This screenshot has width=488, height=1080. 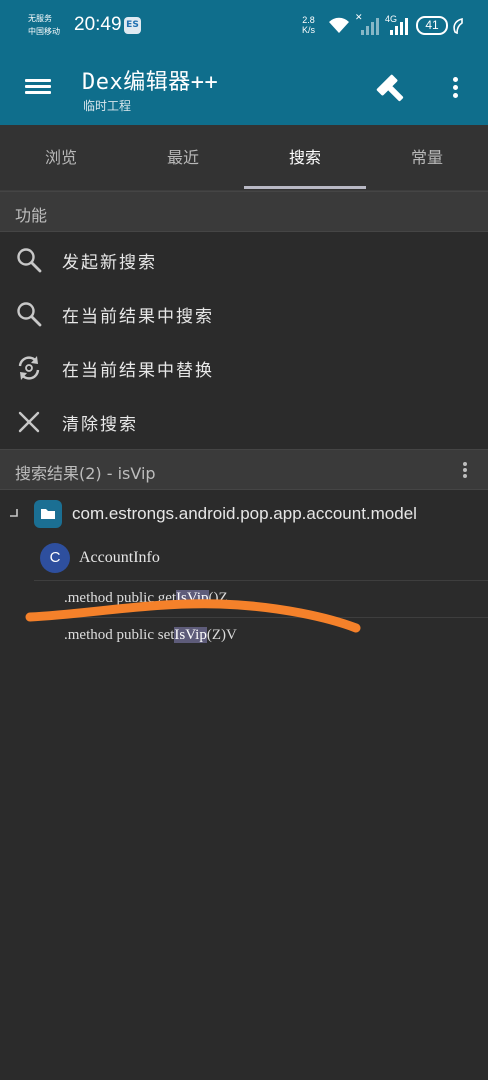 What do you see at coordinates (391, 89) in the screenshot?
I see `hammer-icon` at bounding box center [391, 89].